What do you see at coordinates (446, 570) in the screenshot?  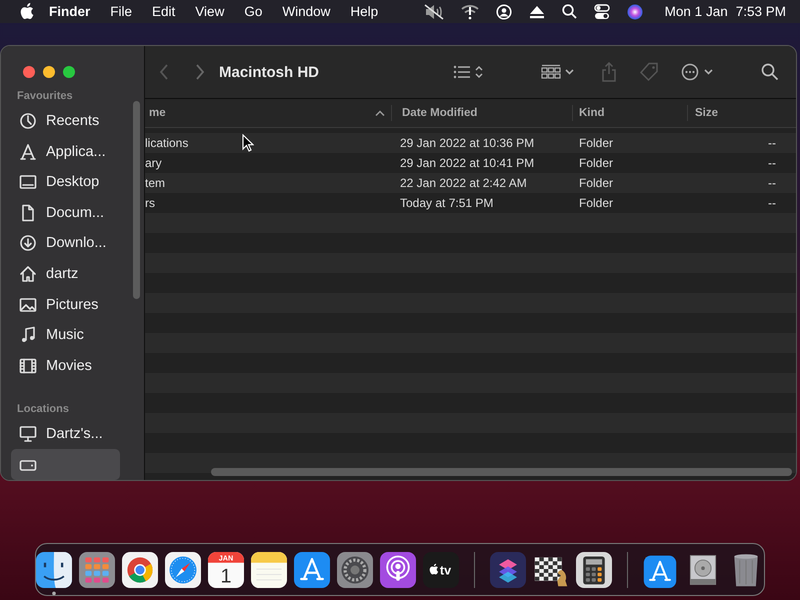 I see `tv-app-label: tv` at bounding box center [446, 570].